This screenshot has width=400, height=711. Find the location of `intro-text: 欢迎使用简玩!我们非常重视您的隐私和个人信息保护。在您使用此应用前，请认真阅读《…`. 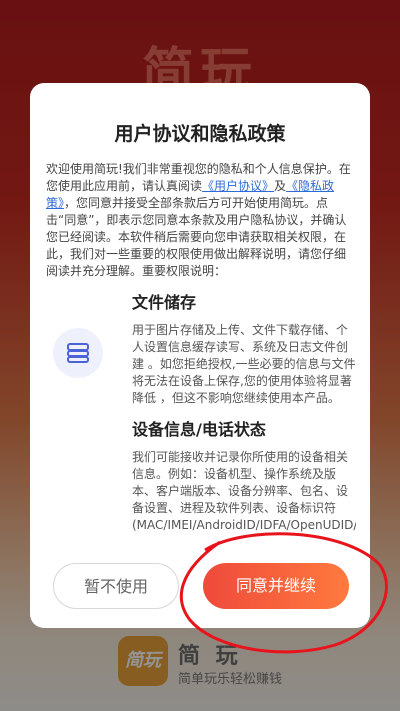

intro-text: 欢迎使用简玩!我们非常重视您的隐私和个人信息保护。在您使用此应用前，请认真阅读《… is located at coordinates (201, 220).